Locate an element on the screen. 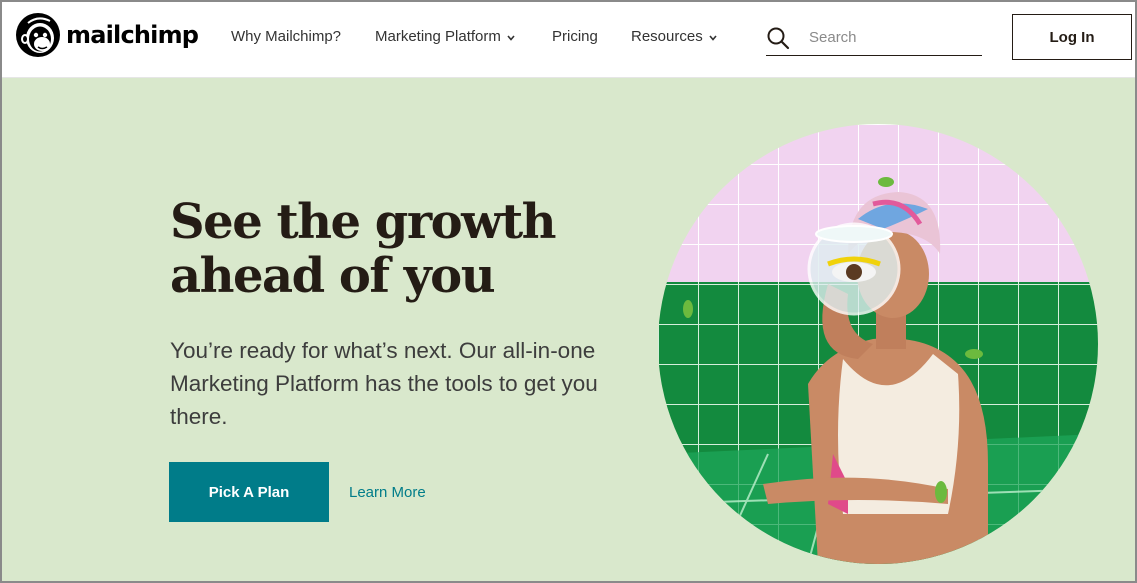 The width and height of the screenshot is (1137, 583). nav-why-mailchimp: Why Mailchimp? is located at coordinates (286, 36).